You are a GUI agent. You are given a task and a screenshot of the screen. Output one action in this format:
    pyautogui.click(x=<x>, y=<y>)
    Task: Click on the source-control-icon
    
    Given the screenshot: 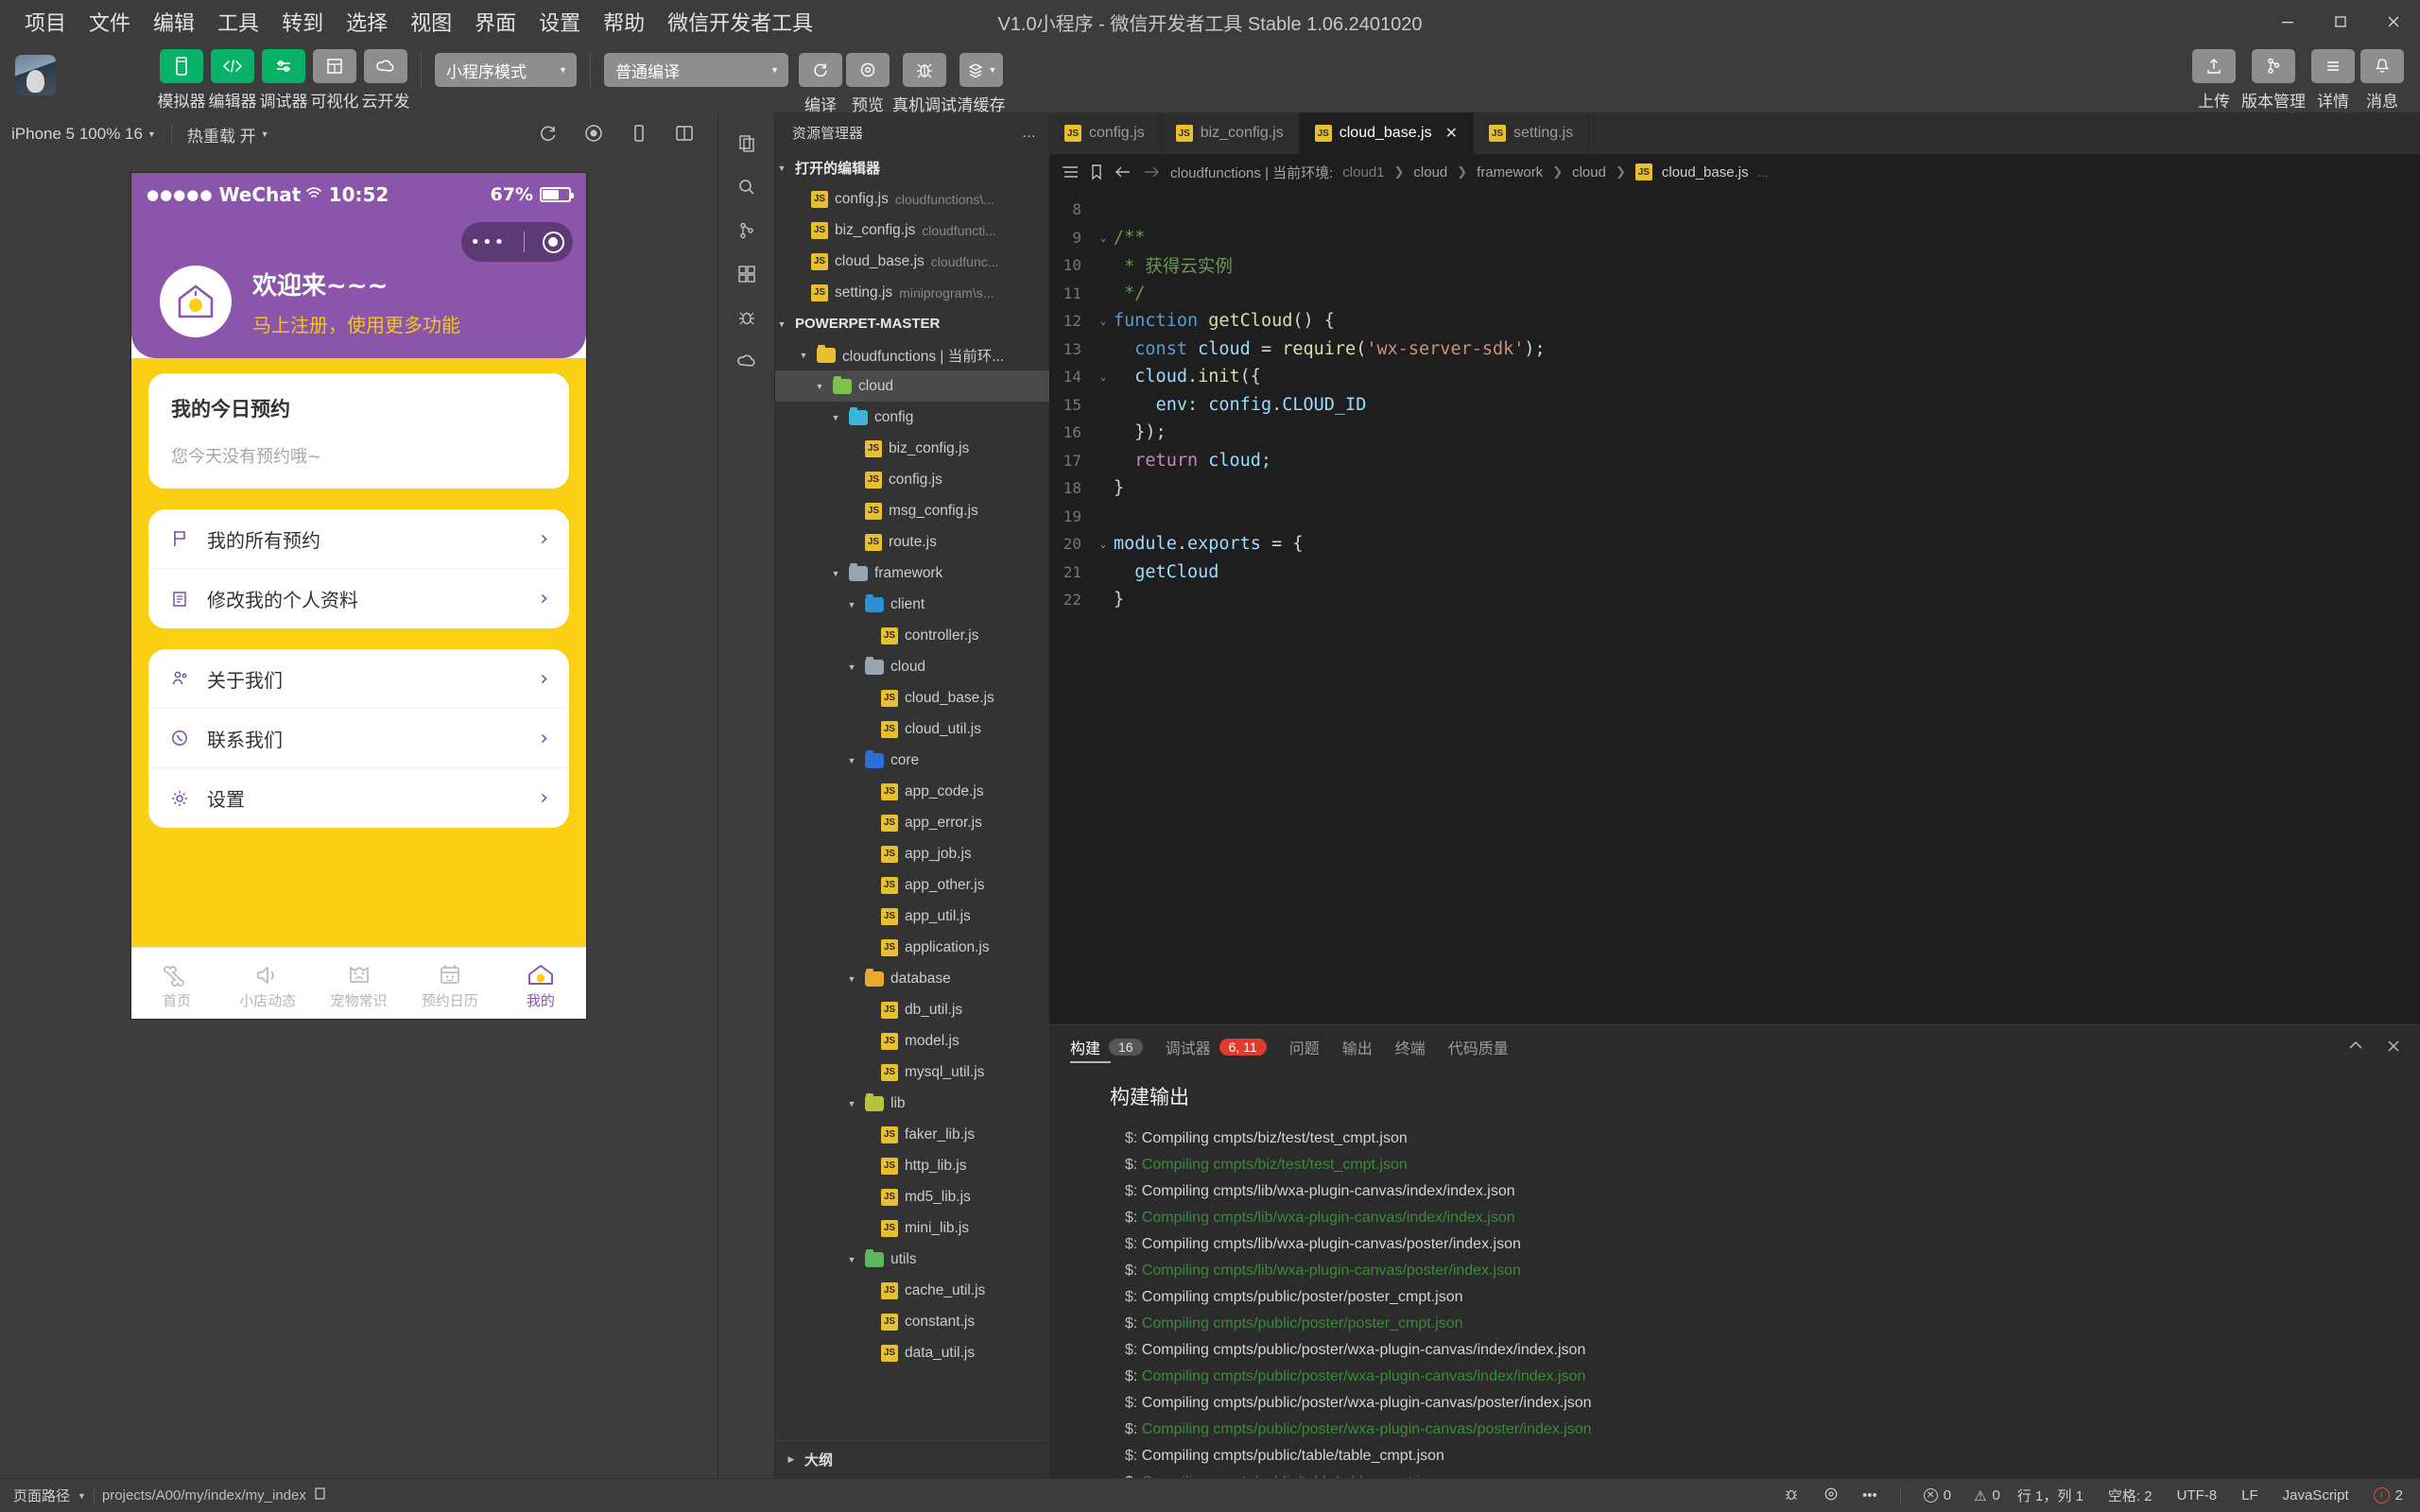 What is the action you would take?
    pyautogui.click(x=747, y=230)
    